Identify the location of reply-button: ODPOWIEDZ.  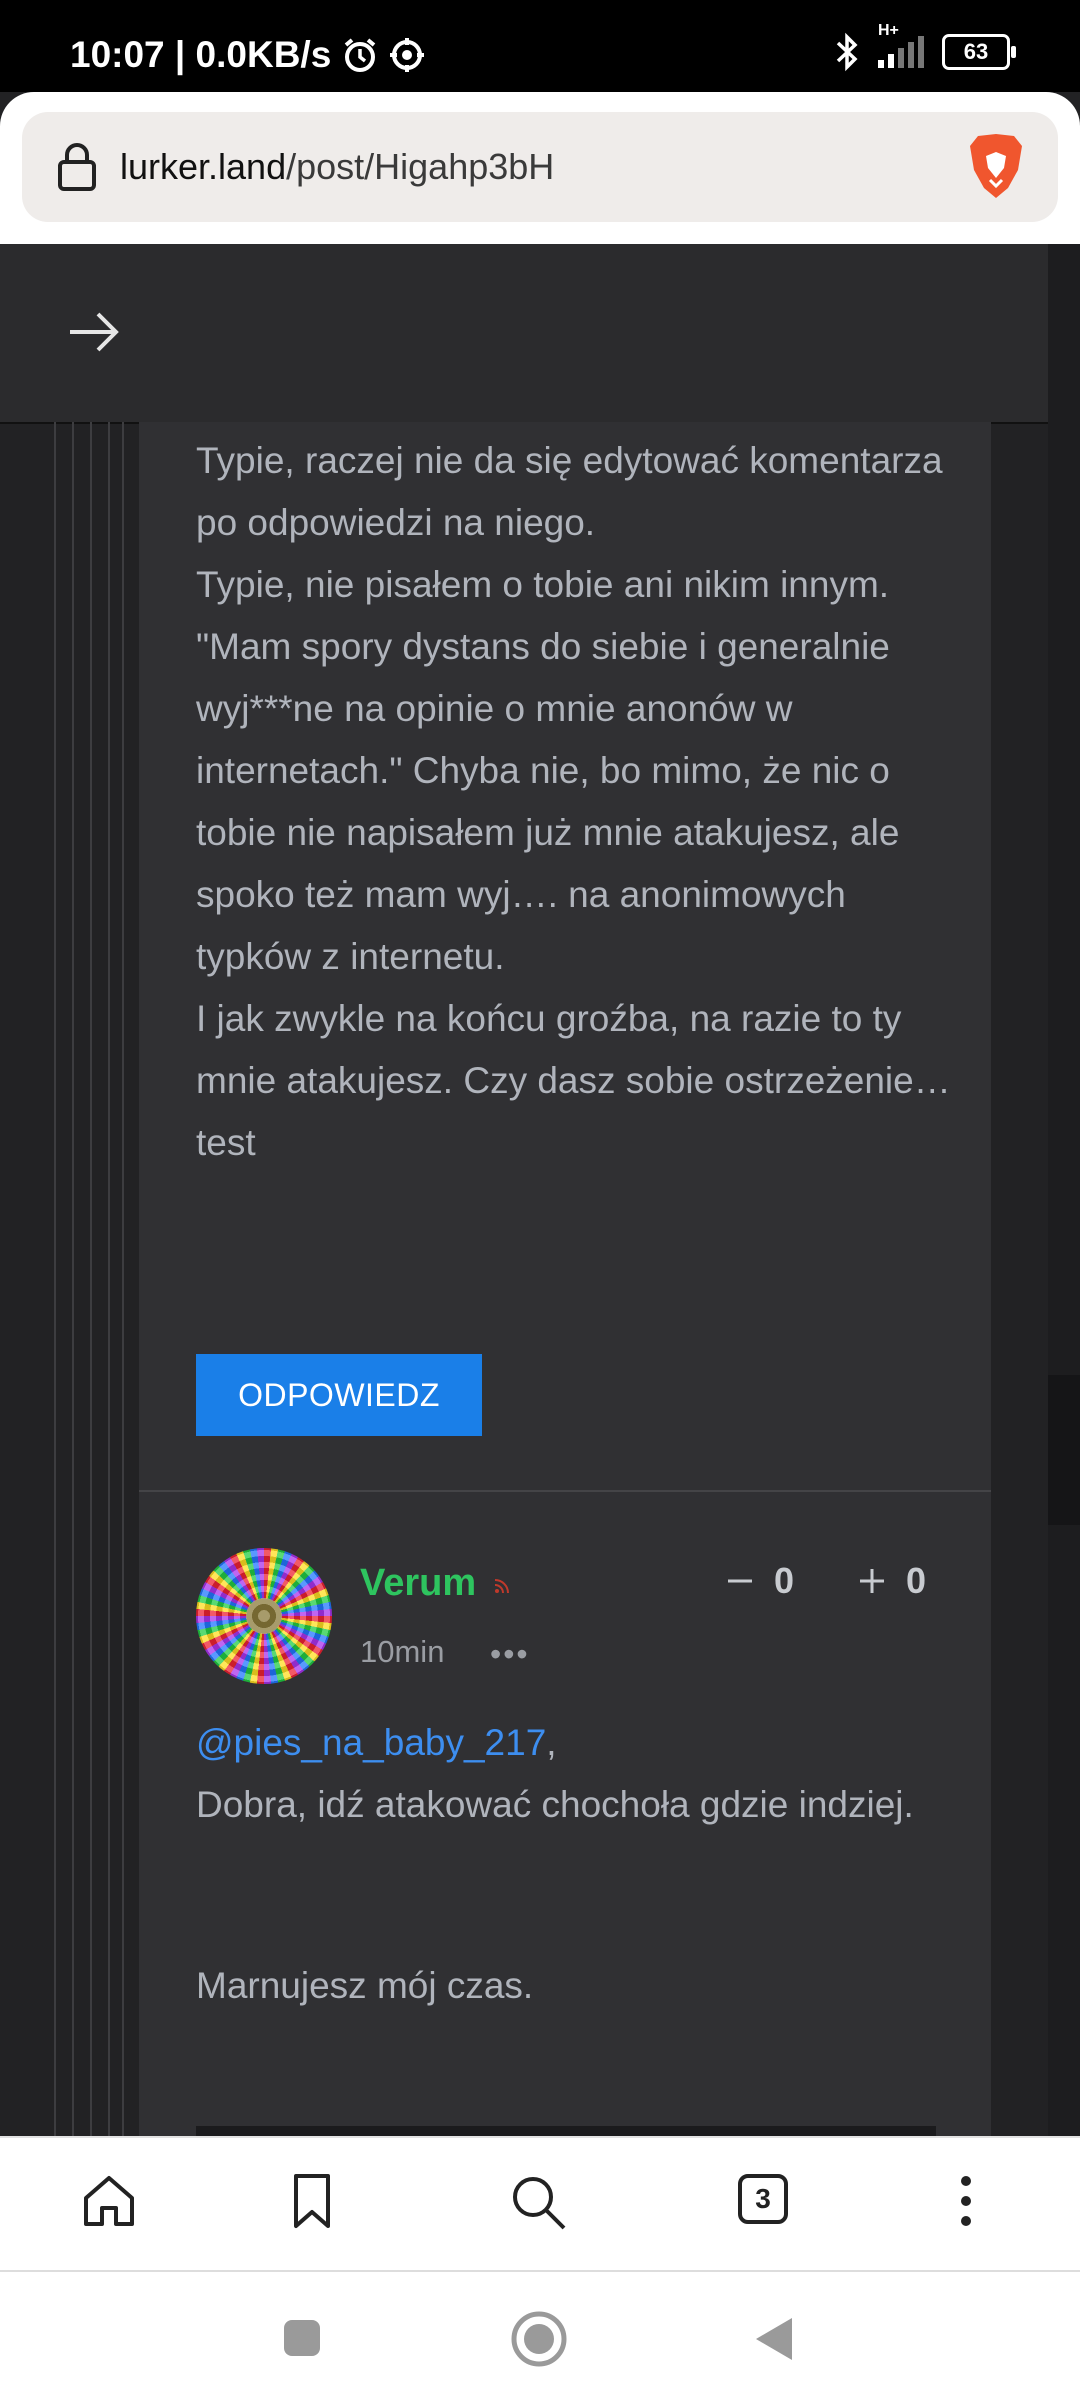
(339, 1395).